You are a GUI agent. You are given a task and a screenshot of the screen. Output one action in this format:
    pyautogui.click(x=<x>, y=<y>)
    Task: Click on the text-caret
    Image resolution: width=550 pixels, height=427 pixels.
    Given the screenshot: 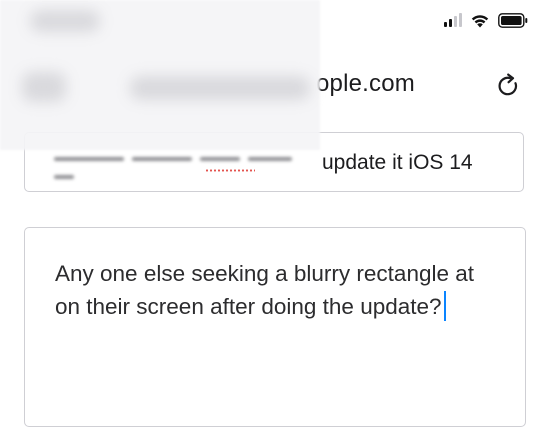 What is the action you would take?
    pyautogui.click(x=445, y=306)
    